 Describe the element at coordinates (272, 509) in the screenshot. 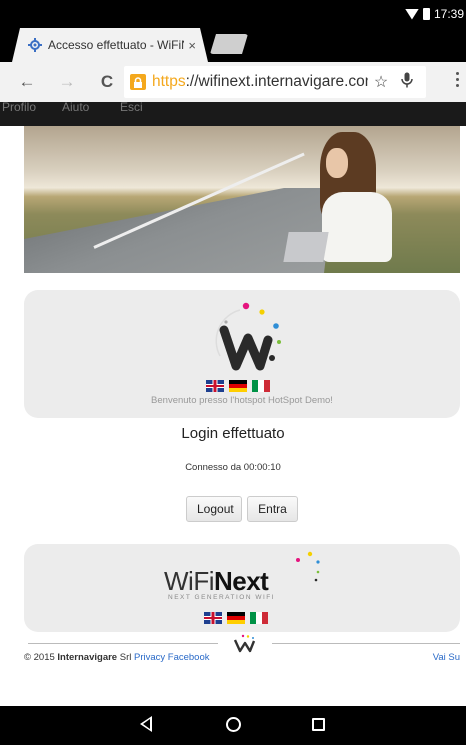

I see `enter-button: Entra` at that location.